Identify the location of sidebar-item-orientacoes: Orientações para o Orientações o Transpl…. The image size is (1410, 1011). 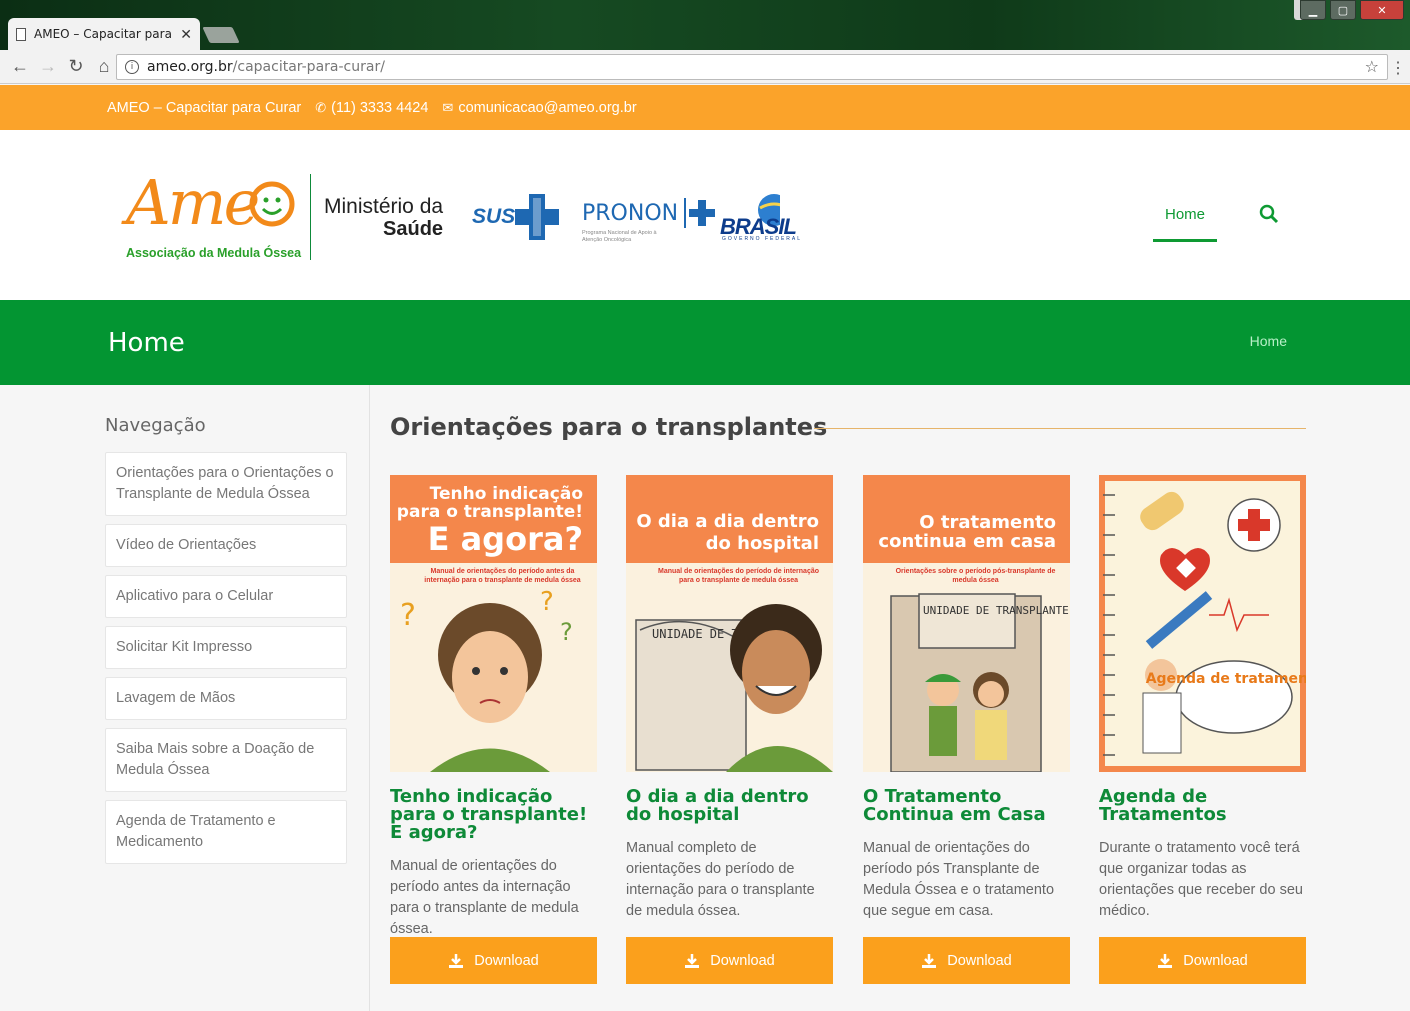
(226, 484).